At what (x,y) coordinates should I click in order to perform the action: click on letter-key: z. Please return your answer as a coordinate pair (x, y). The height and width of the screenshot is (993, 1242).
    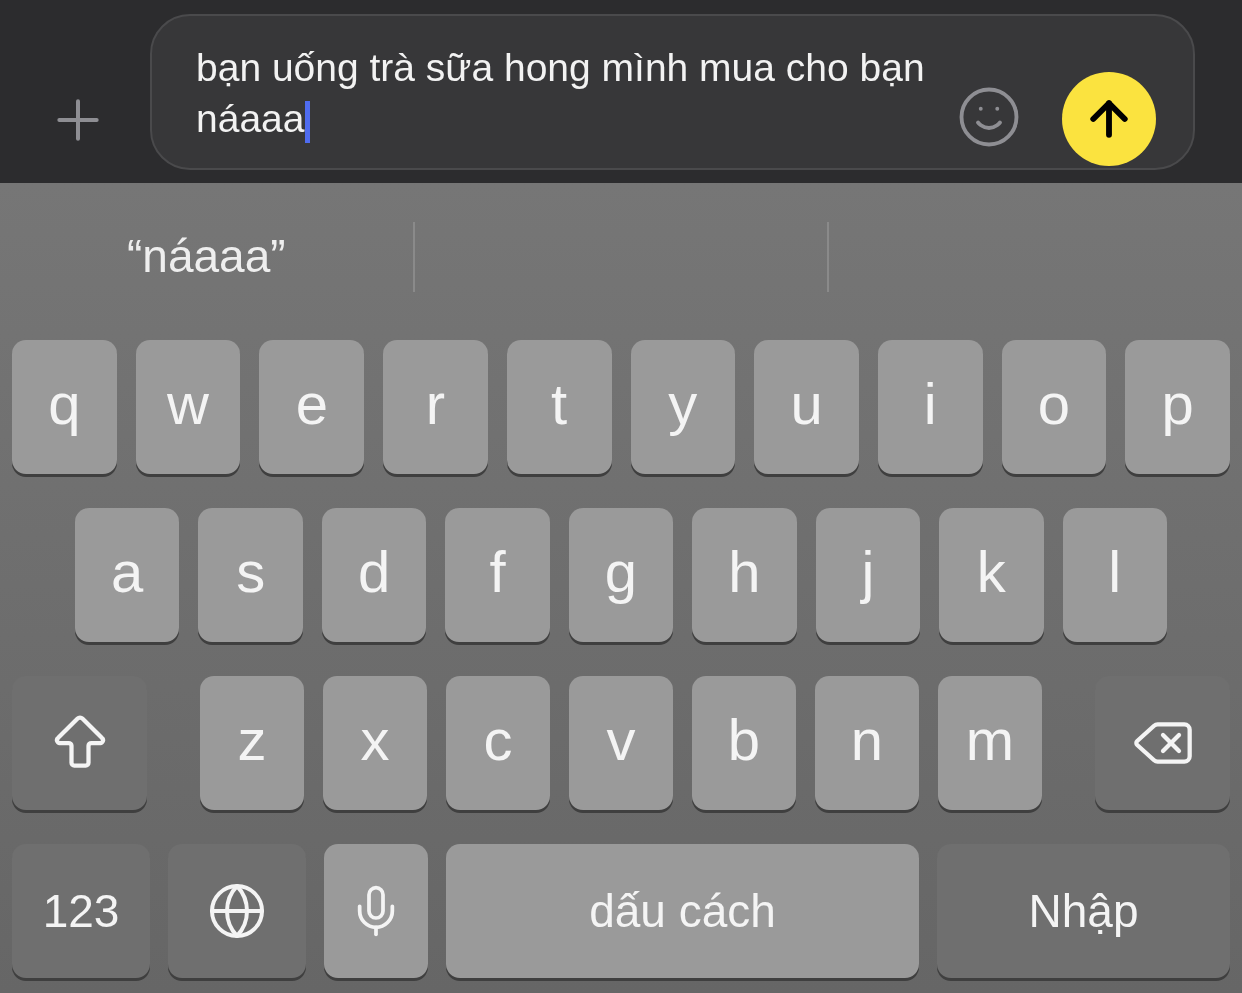
    Looking at the image, I should click on (252, 743).